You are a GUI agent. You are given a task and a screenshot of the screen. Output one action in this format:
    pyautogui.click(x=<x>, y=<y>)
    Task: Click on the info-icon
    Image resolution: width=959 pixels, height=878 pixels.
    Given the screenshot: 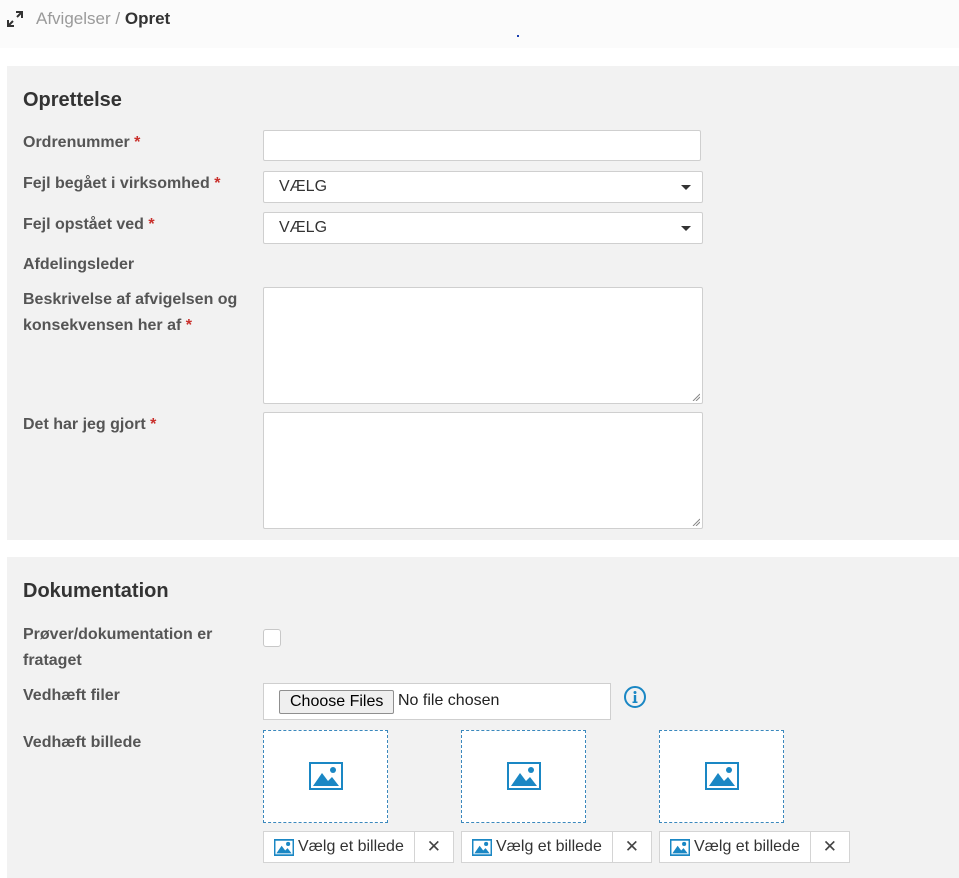 What is the action you would take?
    pyautogui.click(x=635, y=697)
    